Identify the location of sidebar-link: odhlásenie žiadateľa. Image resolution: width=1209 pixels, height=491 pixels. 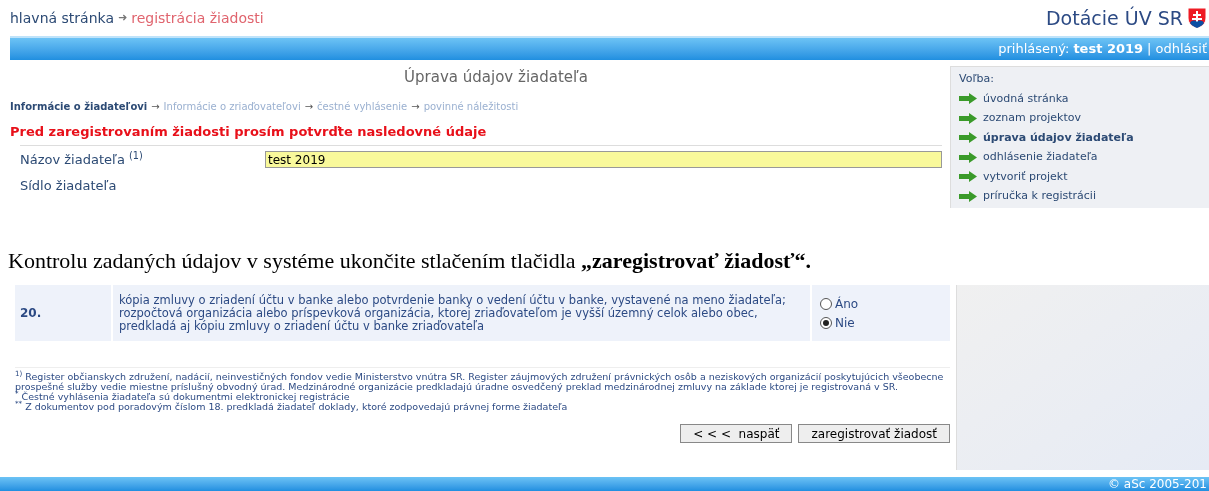
(1040, 157).